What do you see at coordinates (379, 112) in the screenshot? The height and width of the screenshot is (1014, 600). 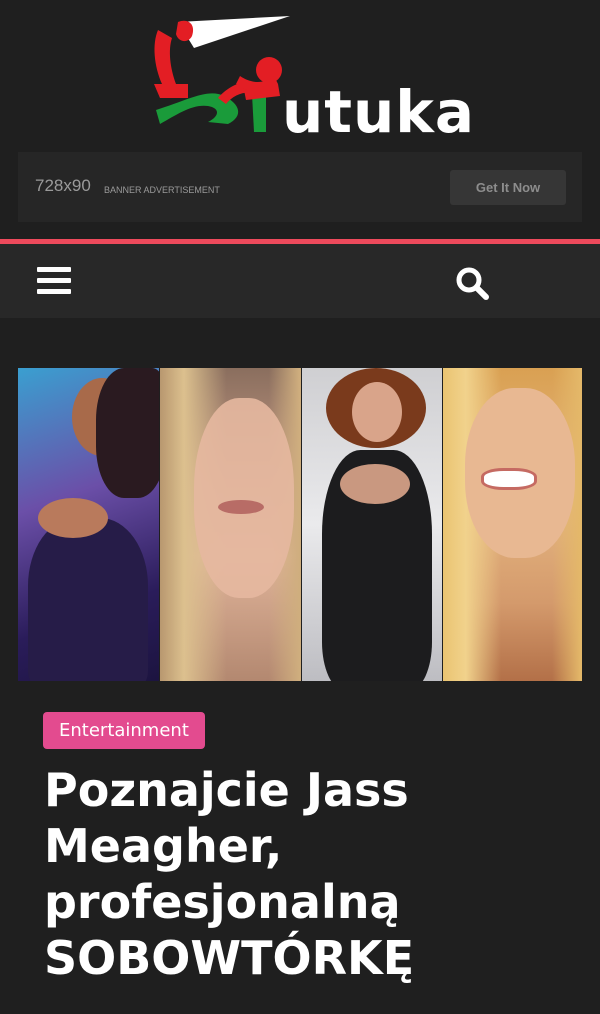 I see `logo-text: utuka` at bounding box center [379, 112].